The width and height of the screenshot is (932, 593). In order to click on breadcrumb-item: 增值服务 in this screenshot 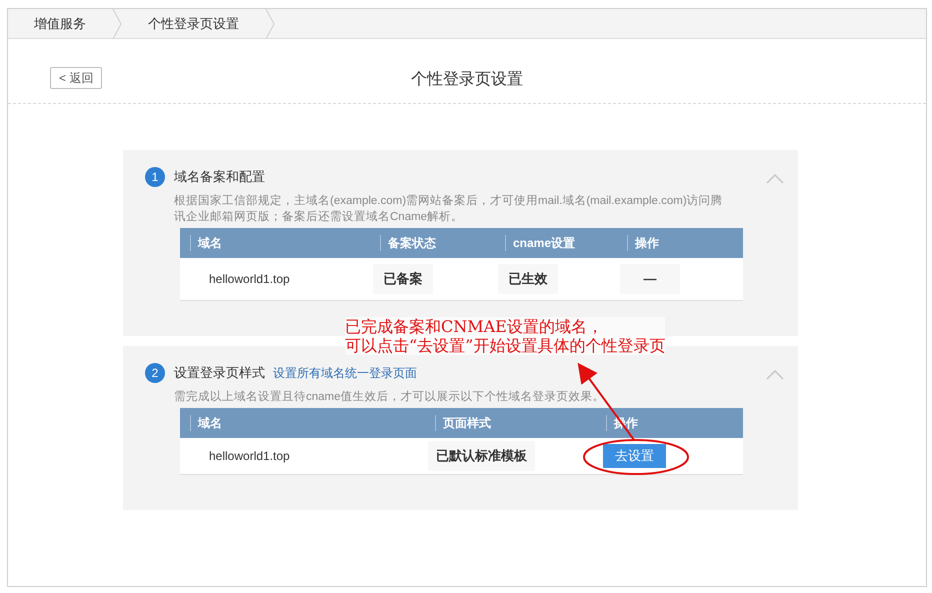, I will do `click(60, 24)`.